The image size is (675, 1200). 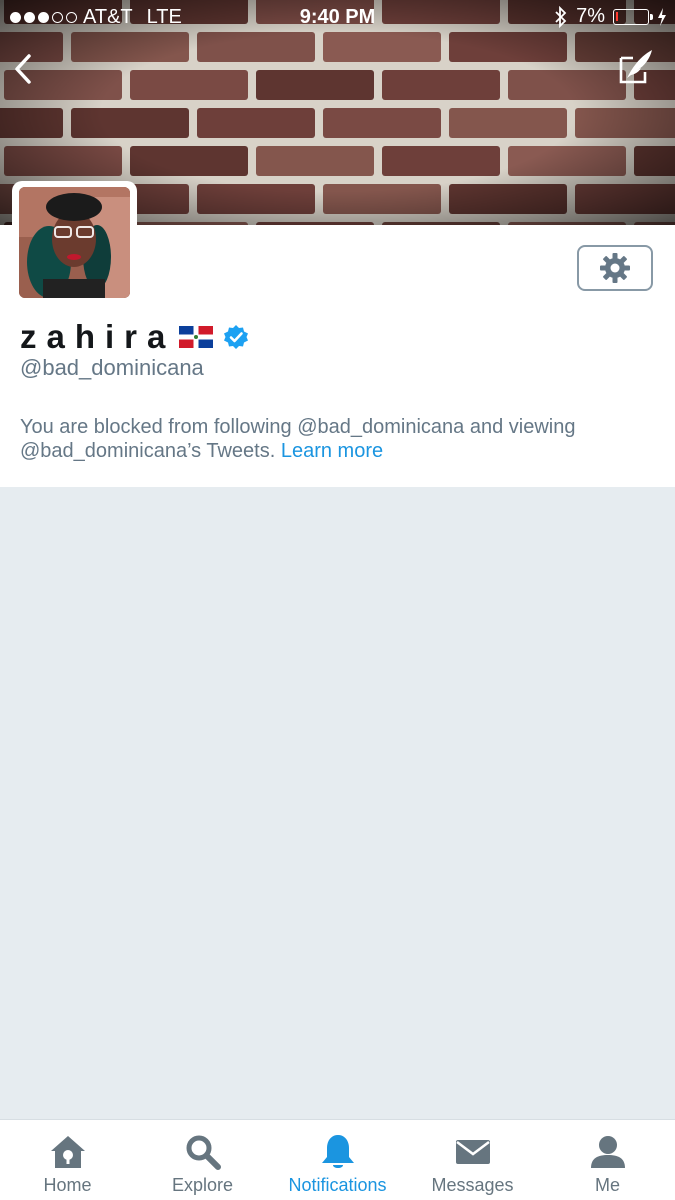 What do you see at coordinates (472, 1185) in the screenshot?
I see `tab-messages-label: Messages` at bounding box center [472, 1185].